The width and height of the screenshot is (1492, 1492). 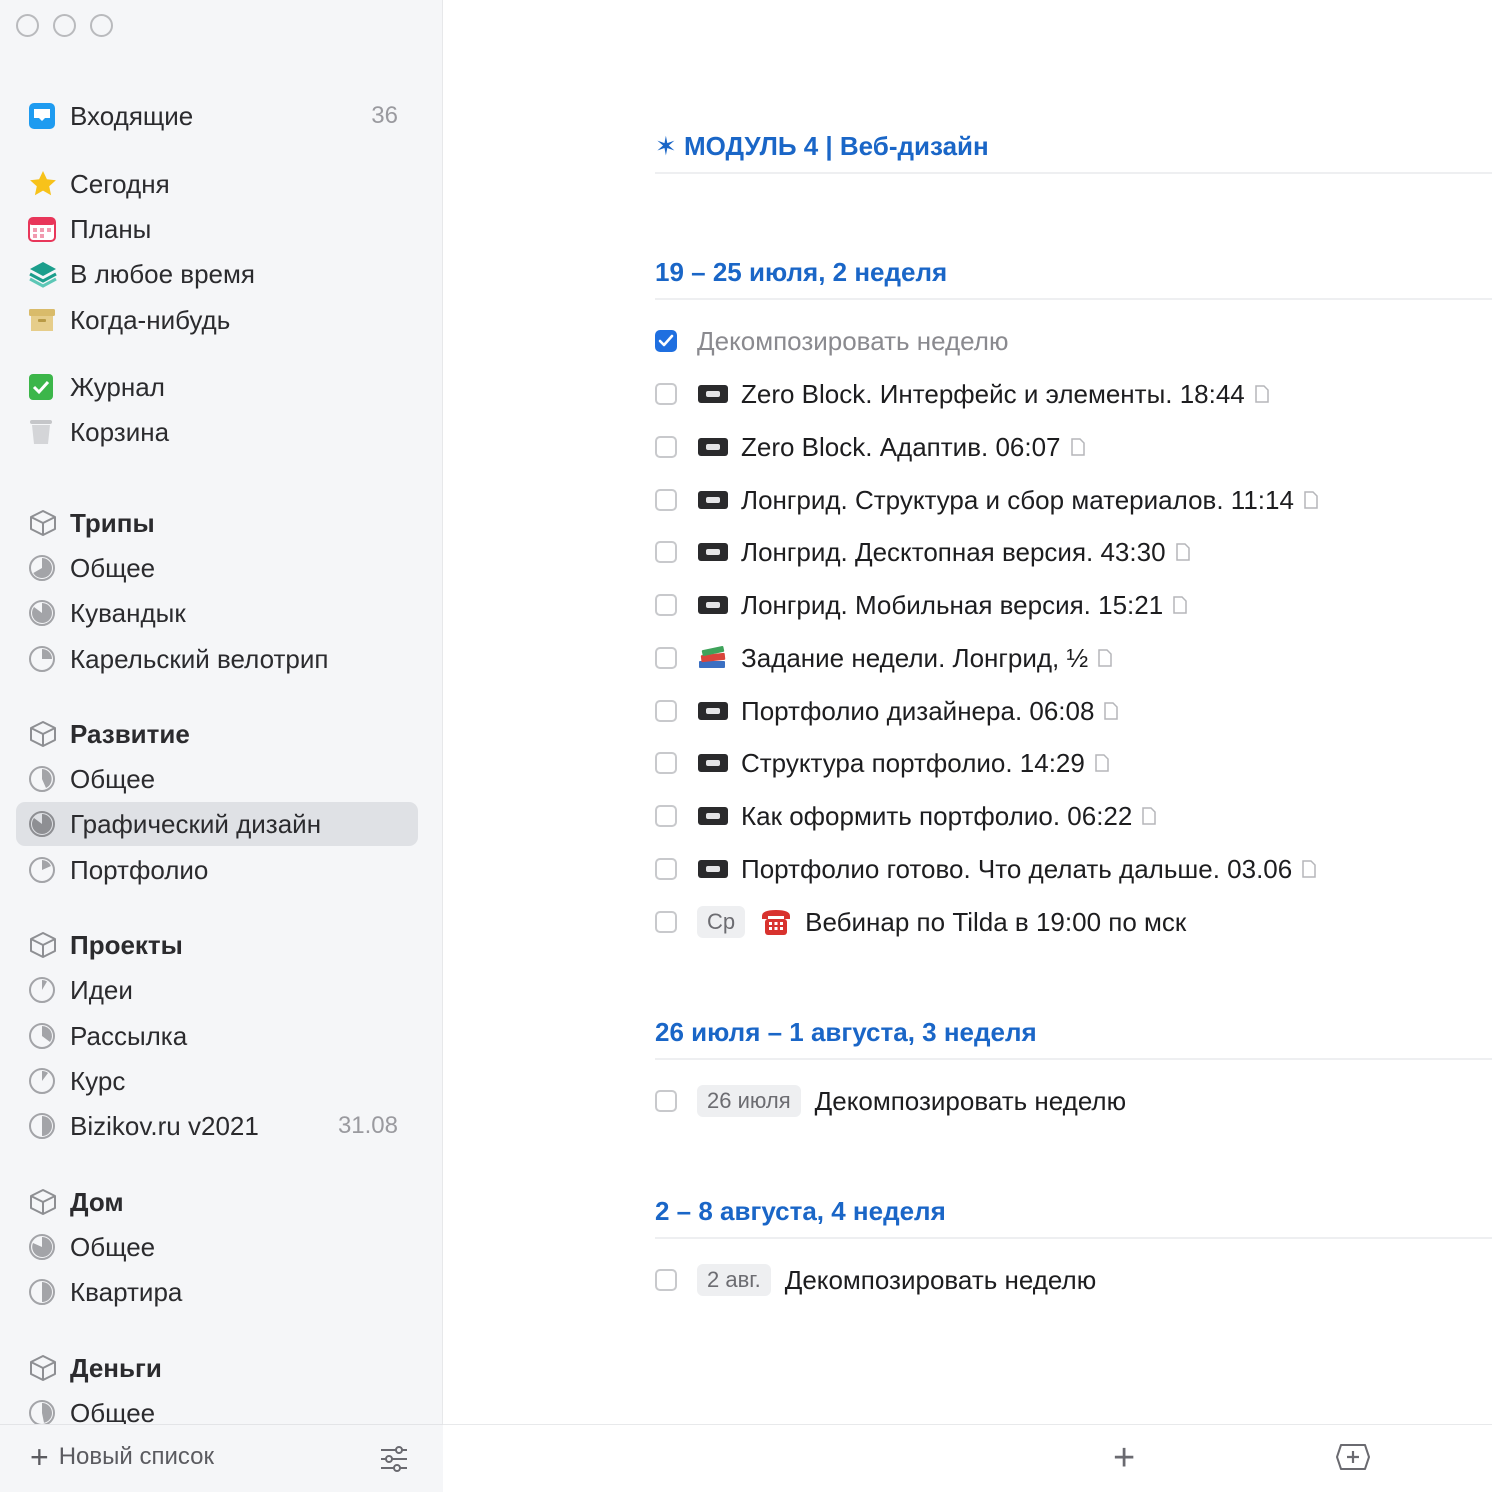 What do you see at coordinates (217, 387) in the screenshot?
I see `sidebar-item-logbook: Журнал` at bounding box center [217, 387].